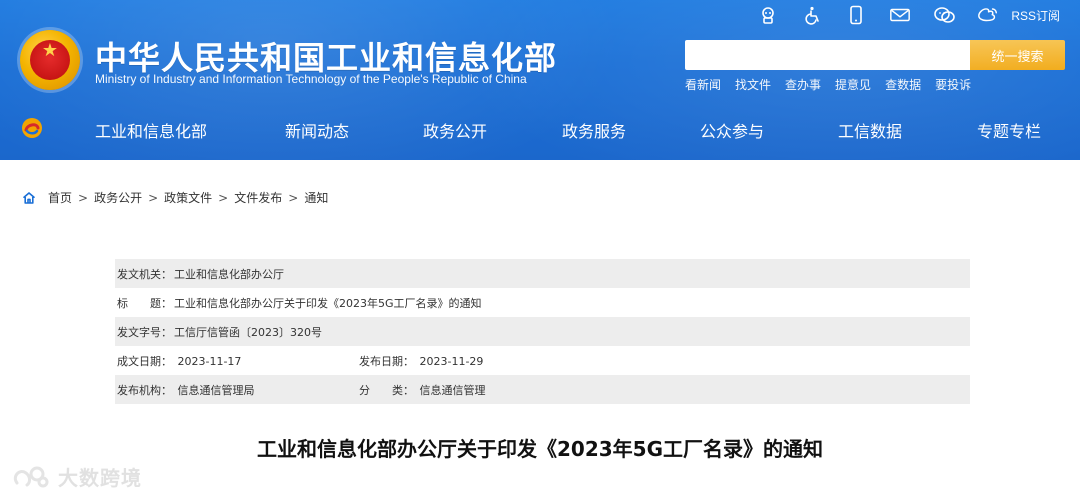 This screenshot has width=1080, height=498. I want to click on accessibility-robot-icon-svg, so click(768, 15).